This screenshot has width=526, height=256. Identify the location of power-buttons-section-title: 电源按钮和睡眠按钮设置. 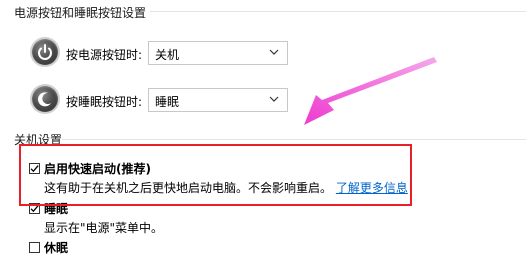
(80, 13).